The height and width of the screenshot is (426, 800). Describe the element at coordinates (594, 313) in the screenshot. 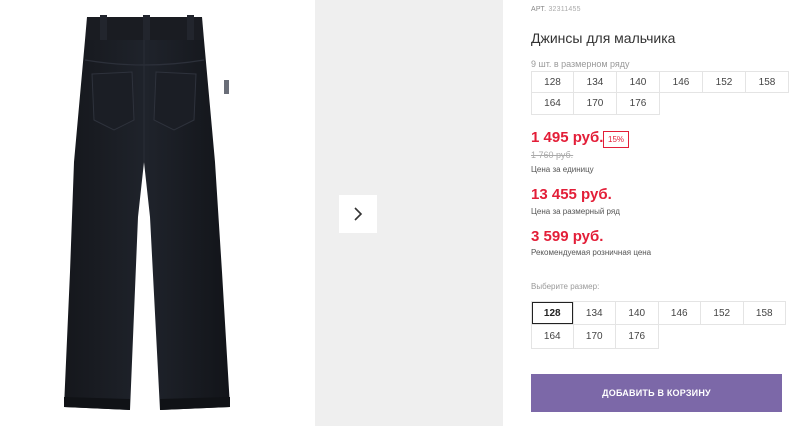

I see `size-option-134: 134` at that location.